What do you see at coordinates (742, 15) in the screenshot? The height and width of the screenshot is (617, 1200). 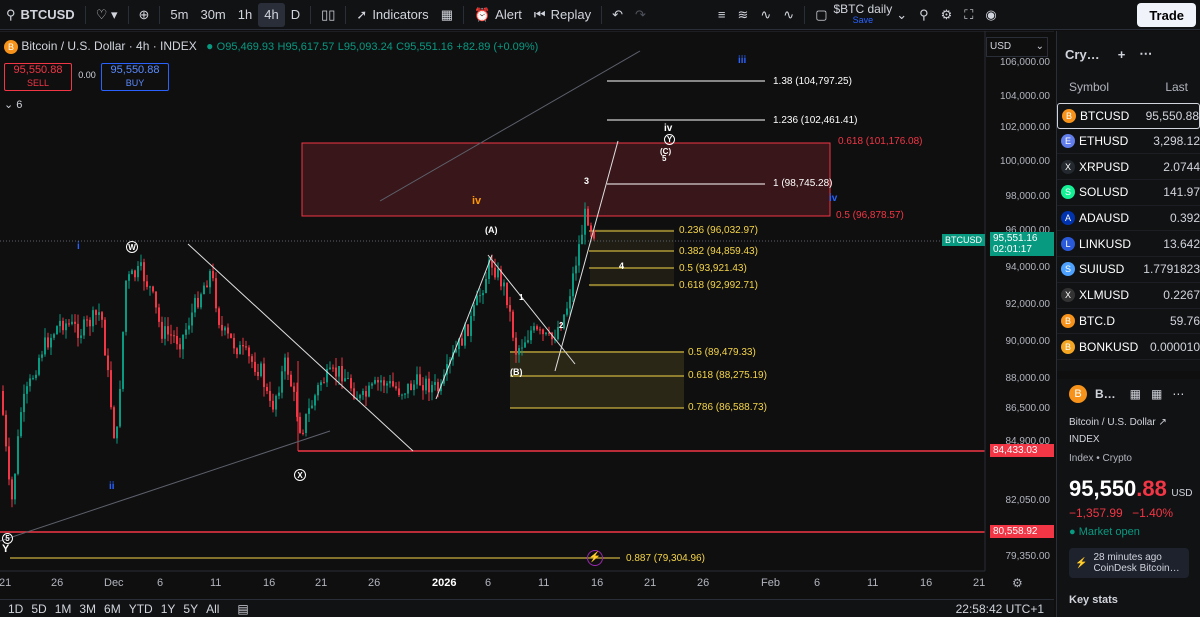 I see `pitchfork-tool-icon: ≋` at bounding box center [742, 15].